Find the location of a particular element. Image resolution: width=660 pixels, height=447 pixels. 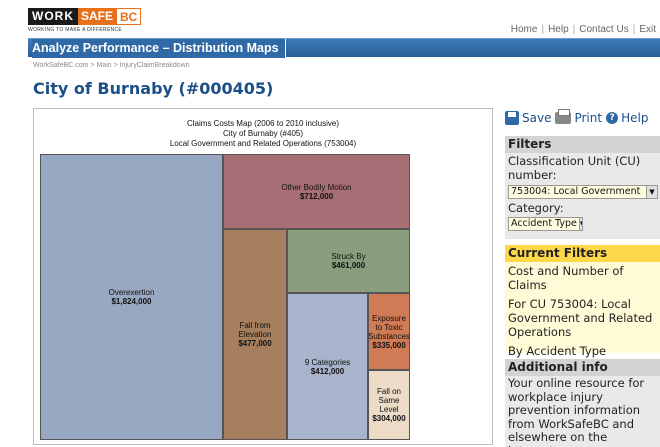

tile-label: Struck By is located at coordinates (348, 256).